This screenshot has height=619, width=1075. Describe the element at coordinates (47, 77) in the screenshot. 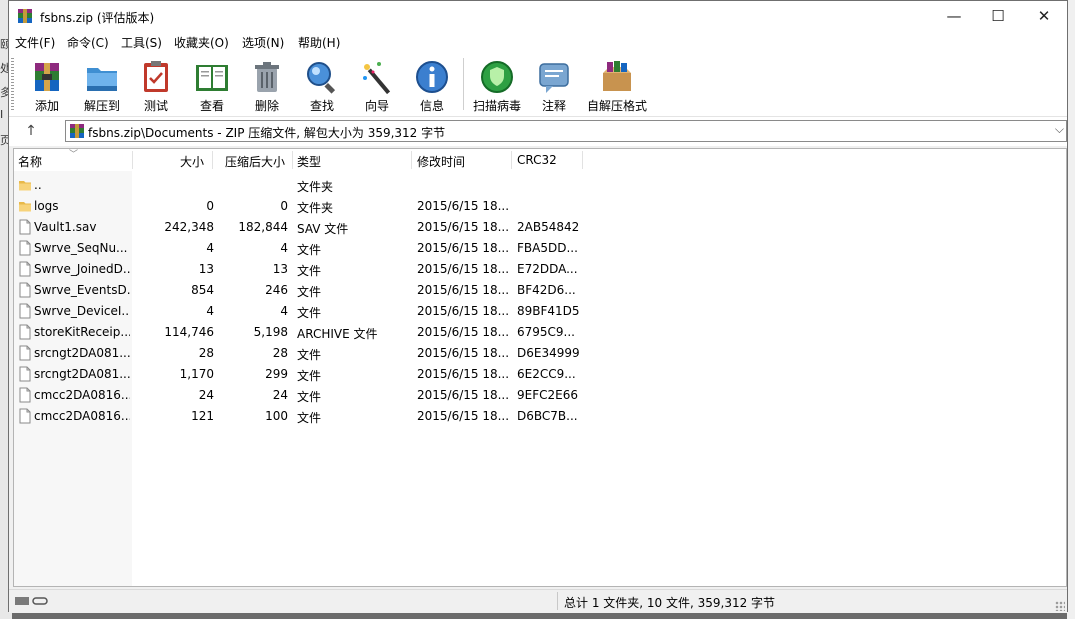

I see `add-archive-icon` at that location.